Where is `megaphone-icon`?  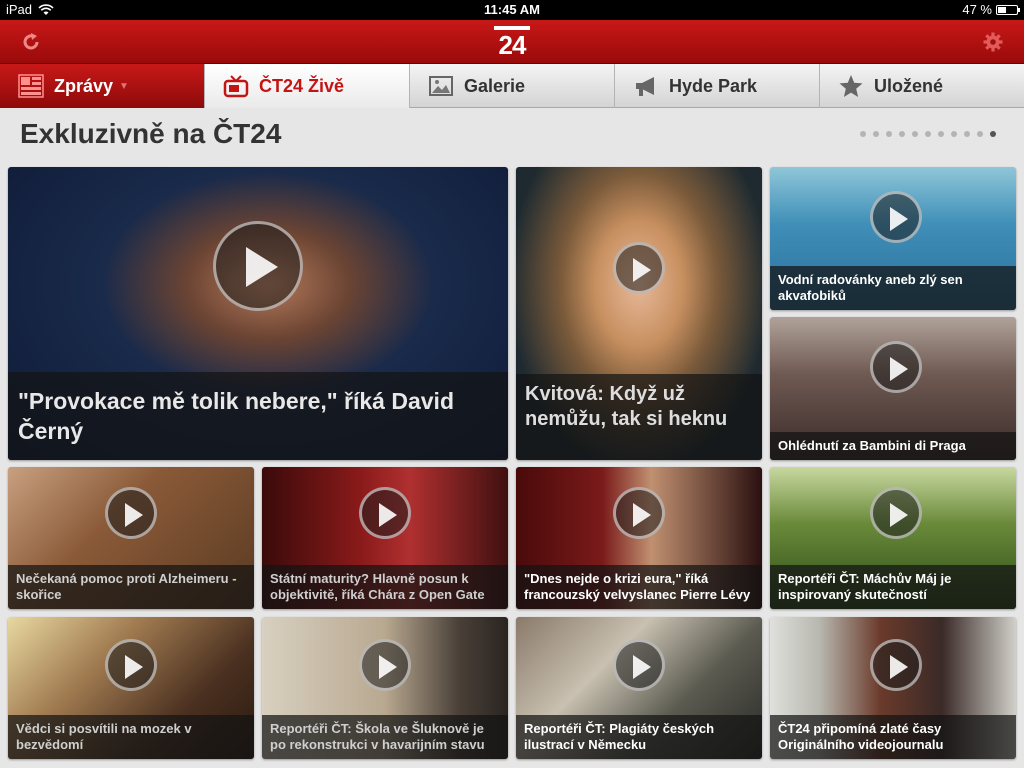
megaphone-icon is located at coordinates (645, 86).